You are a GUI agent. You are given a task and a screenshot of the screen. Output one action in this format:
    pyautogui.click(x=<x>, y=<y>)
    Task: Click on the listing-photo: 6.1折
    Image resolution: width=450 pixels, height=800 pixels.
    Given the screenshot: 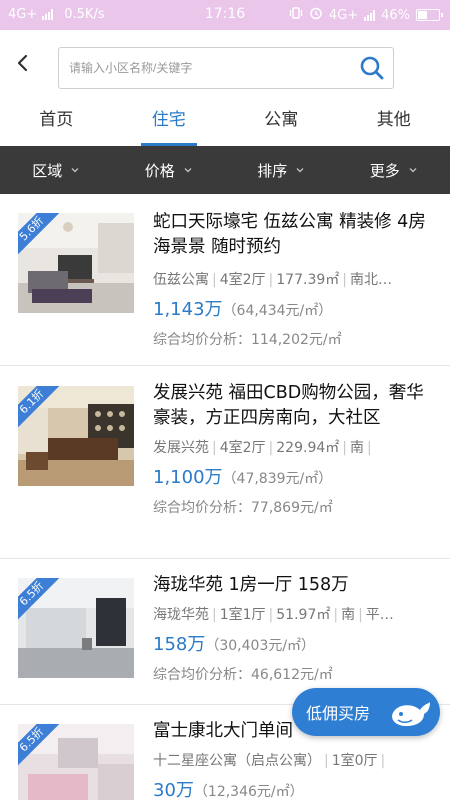 What is the action you would take?
    pyautogui.click(x=76, y=436)
    